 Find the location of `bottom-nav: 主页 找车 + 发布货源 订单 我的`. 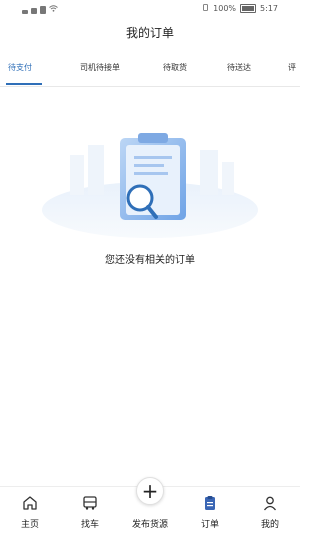

bottom-nav: 主页 找车 + 发布货源 订单 我的 is located at coordinates (150, 505).